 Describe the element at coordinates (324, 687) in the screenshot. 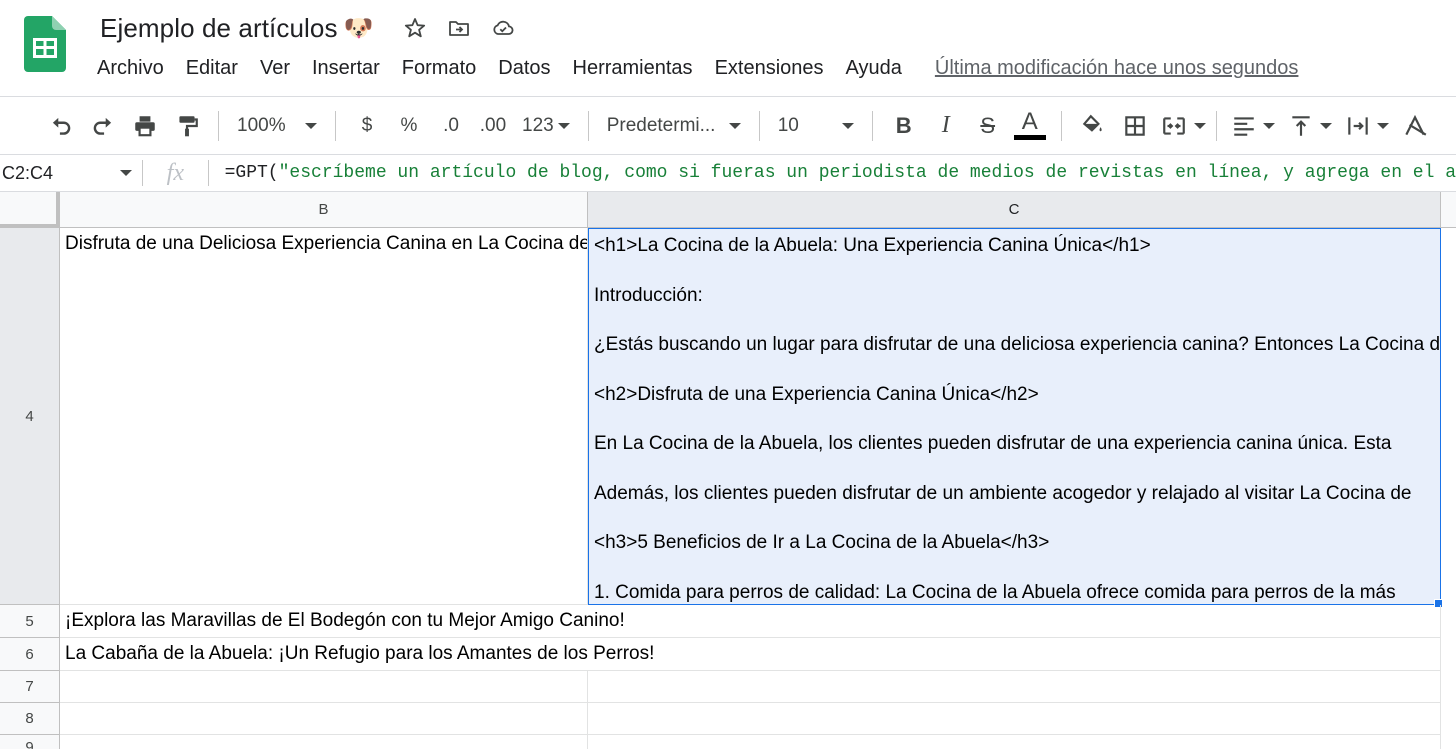

I see `cell-b7` at that location.